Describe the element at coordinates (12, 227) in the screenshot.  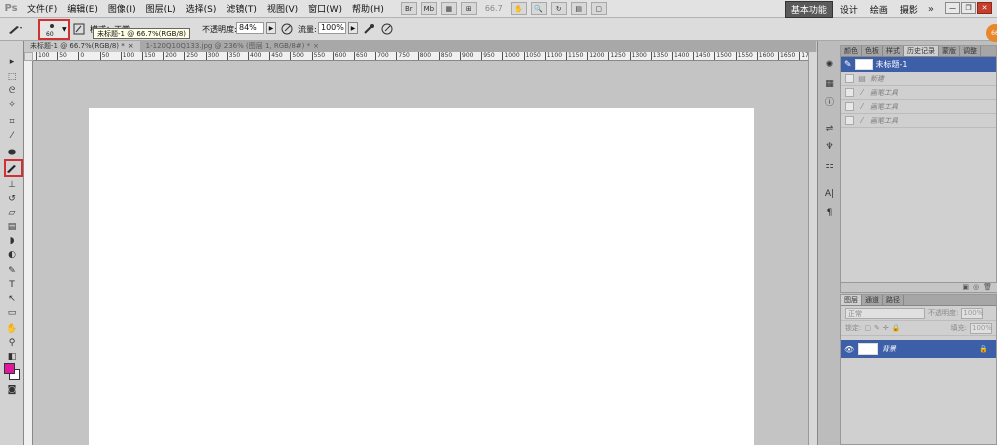
I see `gradient-tool-icon: ▤` at that location.